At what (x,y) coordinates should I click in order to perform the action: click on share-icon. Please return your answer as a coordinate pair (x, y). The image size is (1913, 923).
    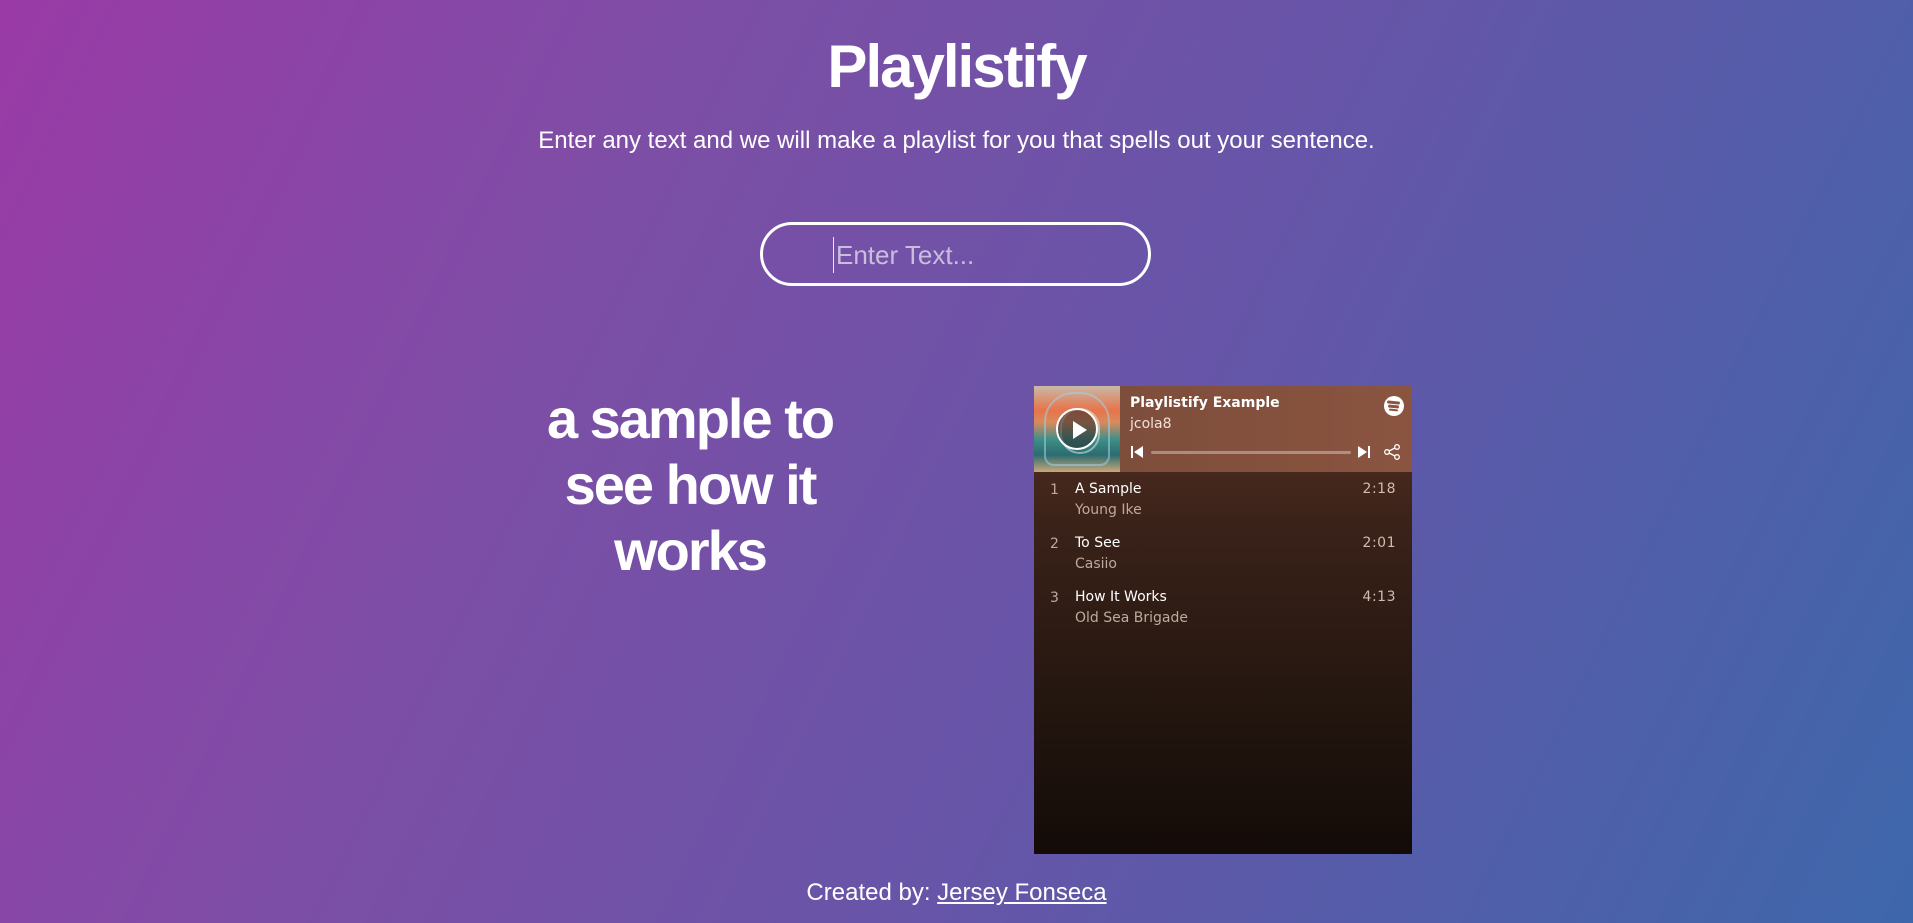
    Looking at the image, I should click on (1392, 452).